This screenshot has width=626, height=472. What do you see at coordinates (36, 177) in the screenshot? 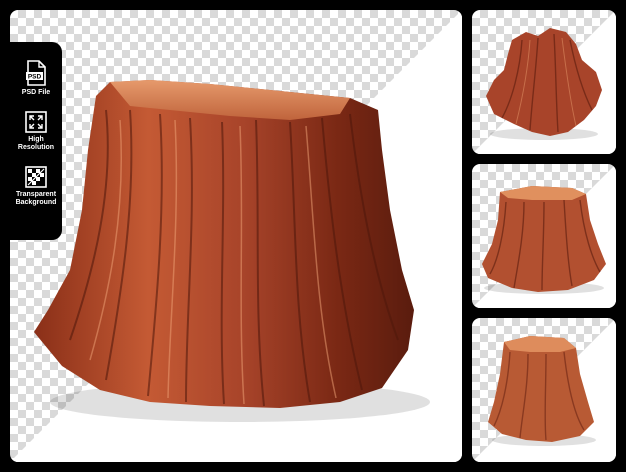
I see `transparent-background-icon` at bounding box center [36, 177].